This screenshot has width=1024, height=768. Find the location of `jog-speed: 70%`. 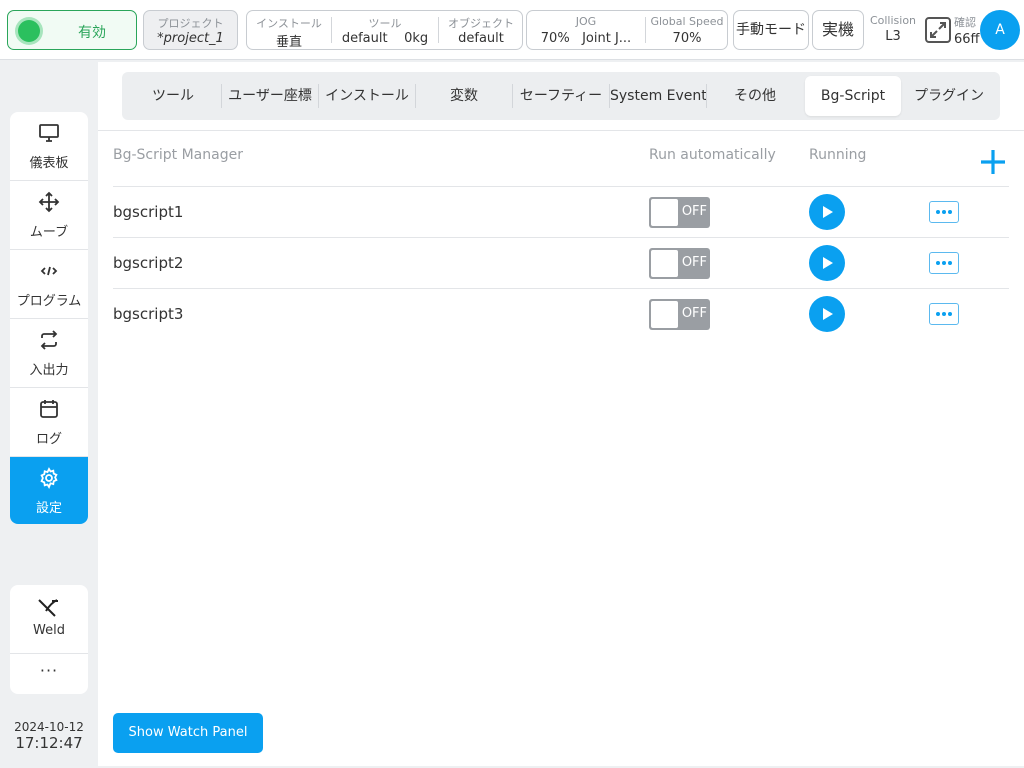

jog-speed: 70% is located at coordinates (555, 38).